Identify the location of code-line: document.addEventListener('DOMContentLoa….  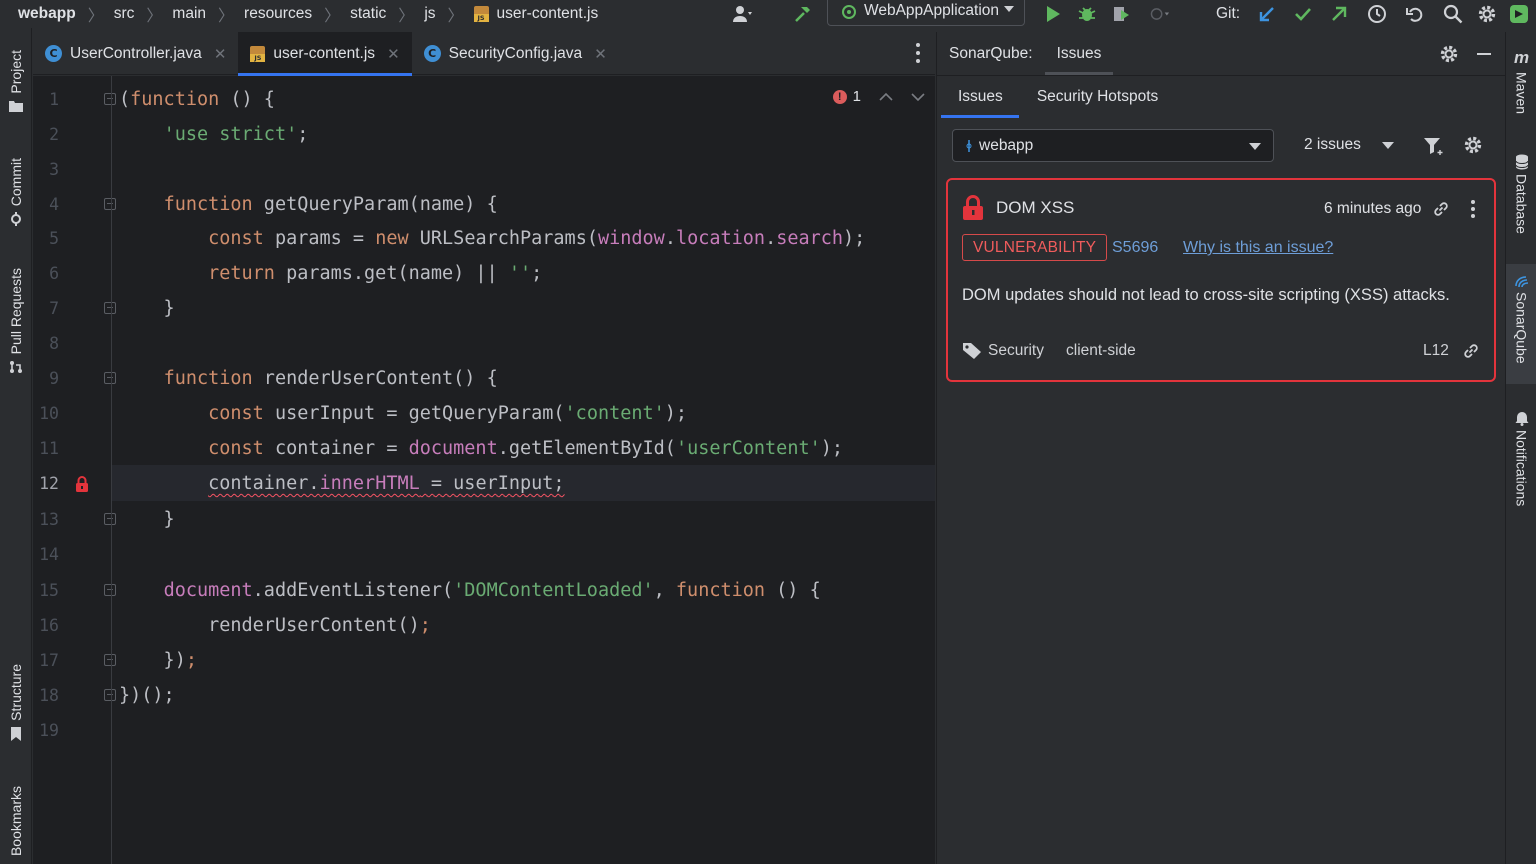
(470, 590).